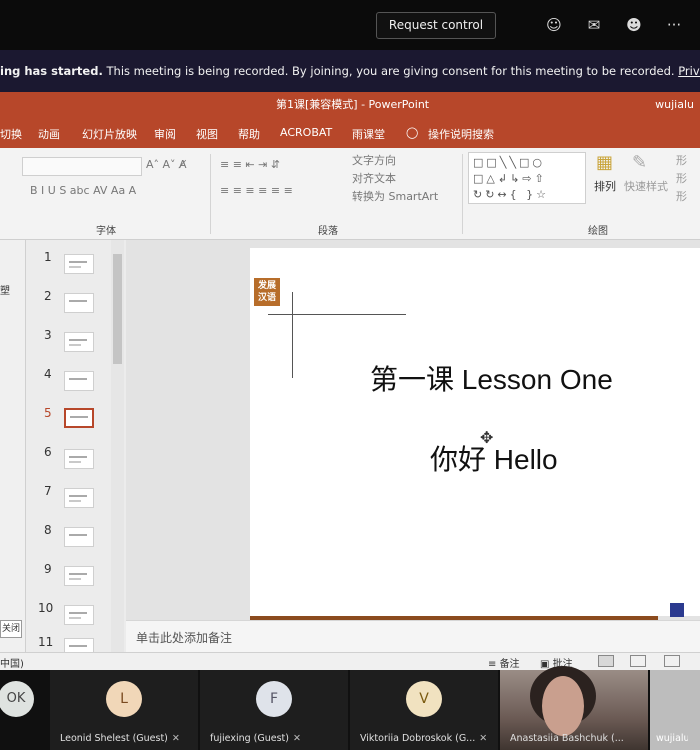 The width and height of the screenshot is (700, 750). Describe the element at coordinates (672, 738) in the screenshot. I see `participant-name: wujialu` at that location.